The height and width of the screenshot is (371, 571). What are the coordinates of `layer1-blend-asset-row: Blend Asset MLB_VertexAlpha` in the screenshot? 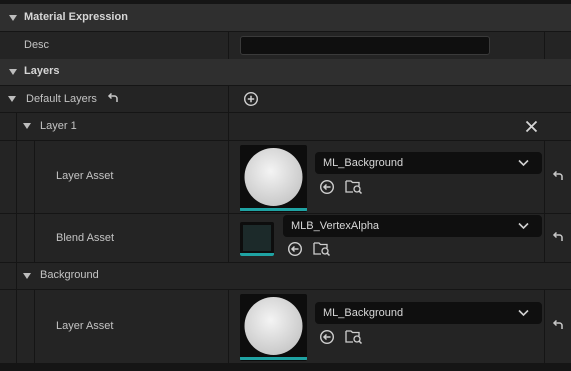 It's located at (285, 238).